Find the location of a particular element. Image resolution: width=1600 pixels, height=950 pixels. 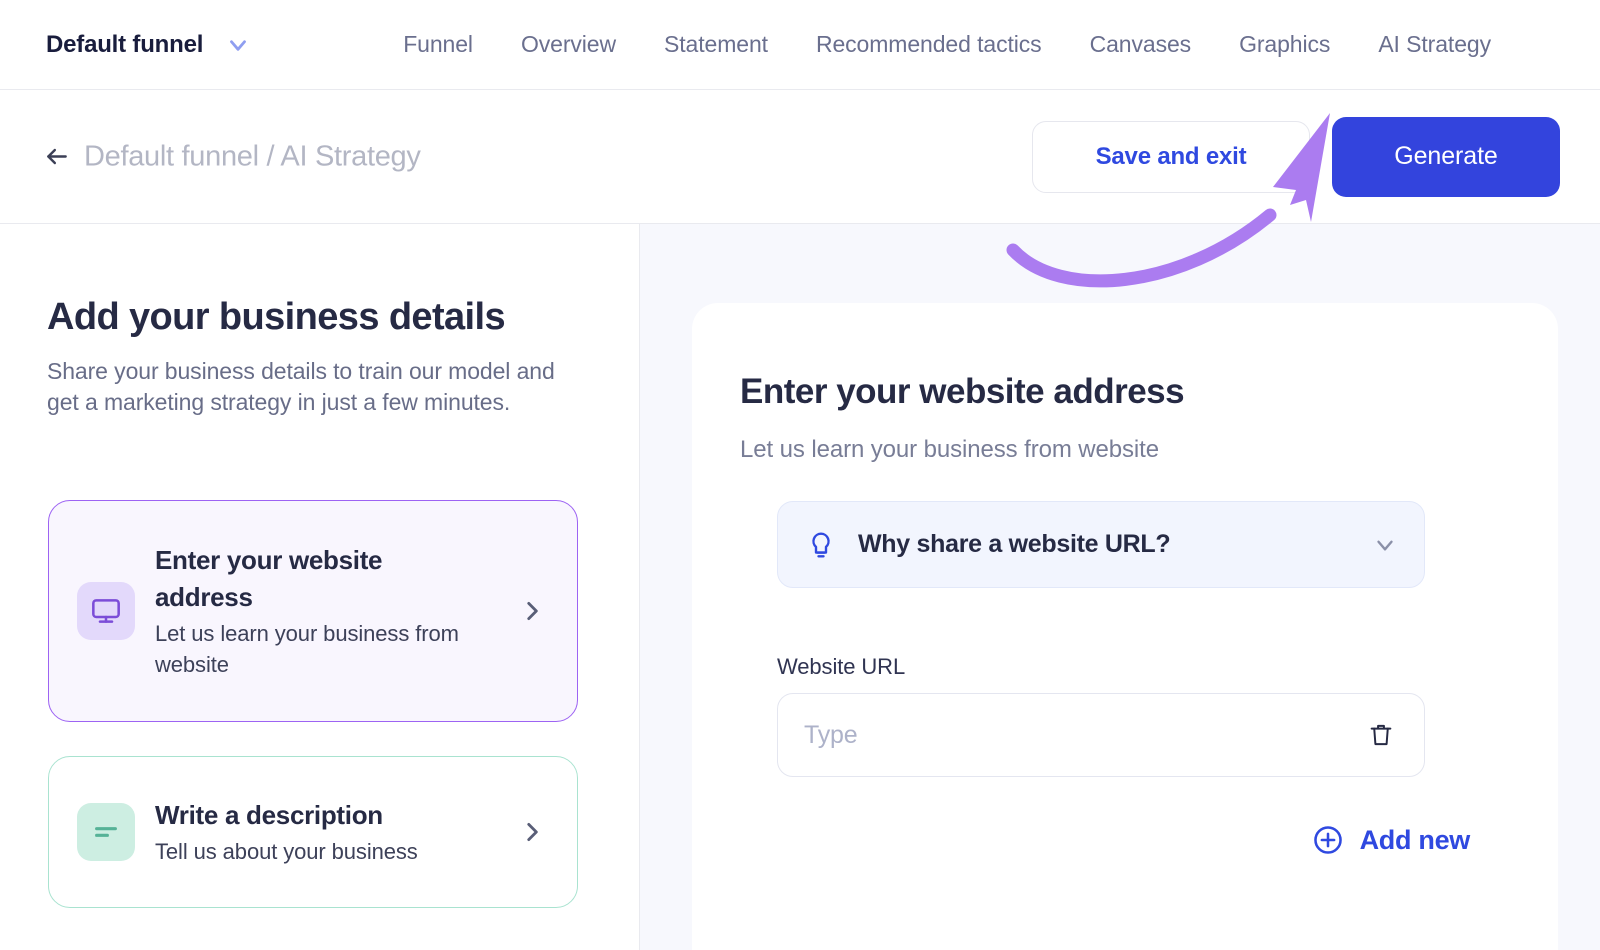

nav-link-funnel: Funnel is located at coordinates (438, 44).